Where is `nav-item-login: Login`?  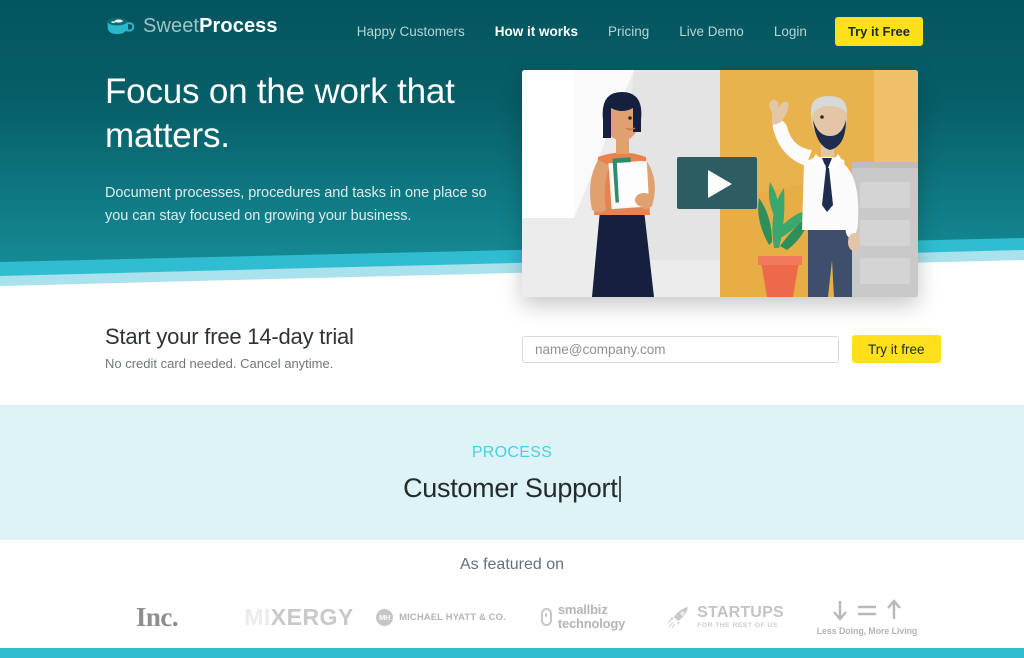
nav-item-login: Login is located at coordinates (790, 31).